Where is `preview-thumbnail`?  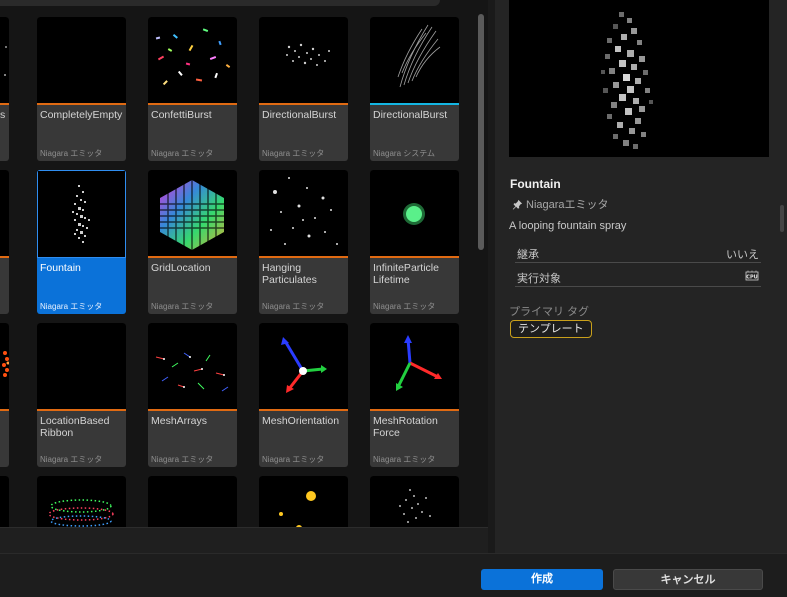 preview-thumbnail is located at coordinates (639, 78).